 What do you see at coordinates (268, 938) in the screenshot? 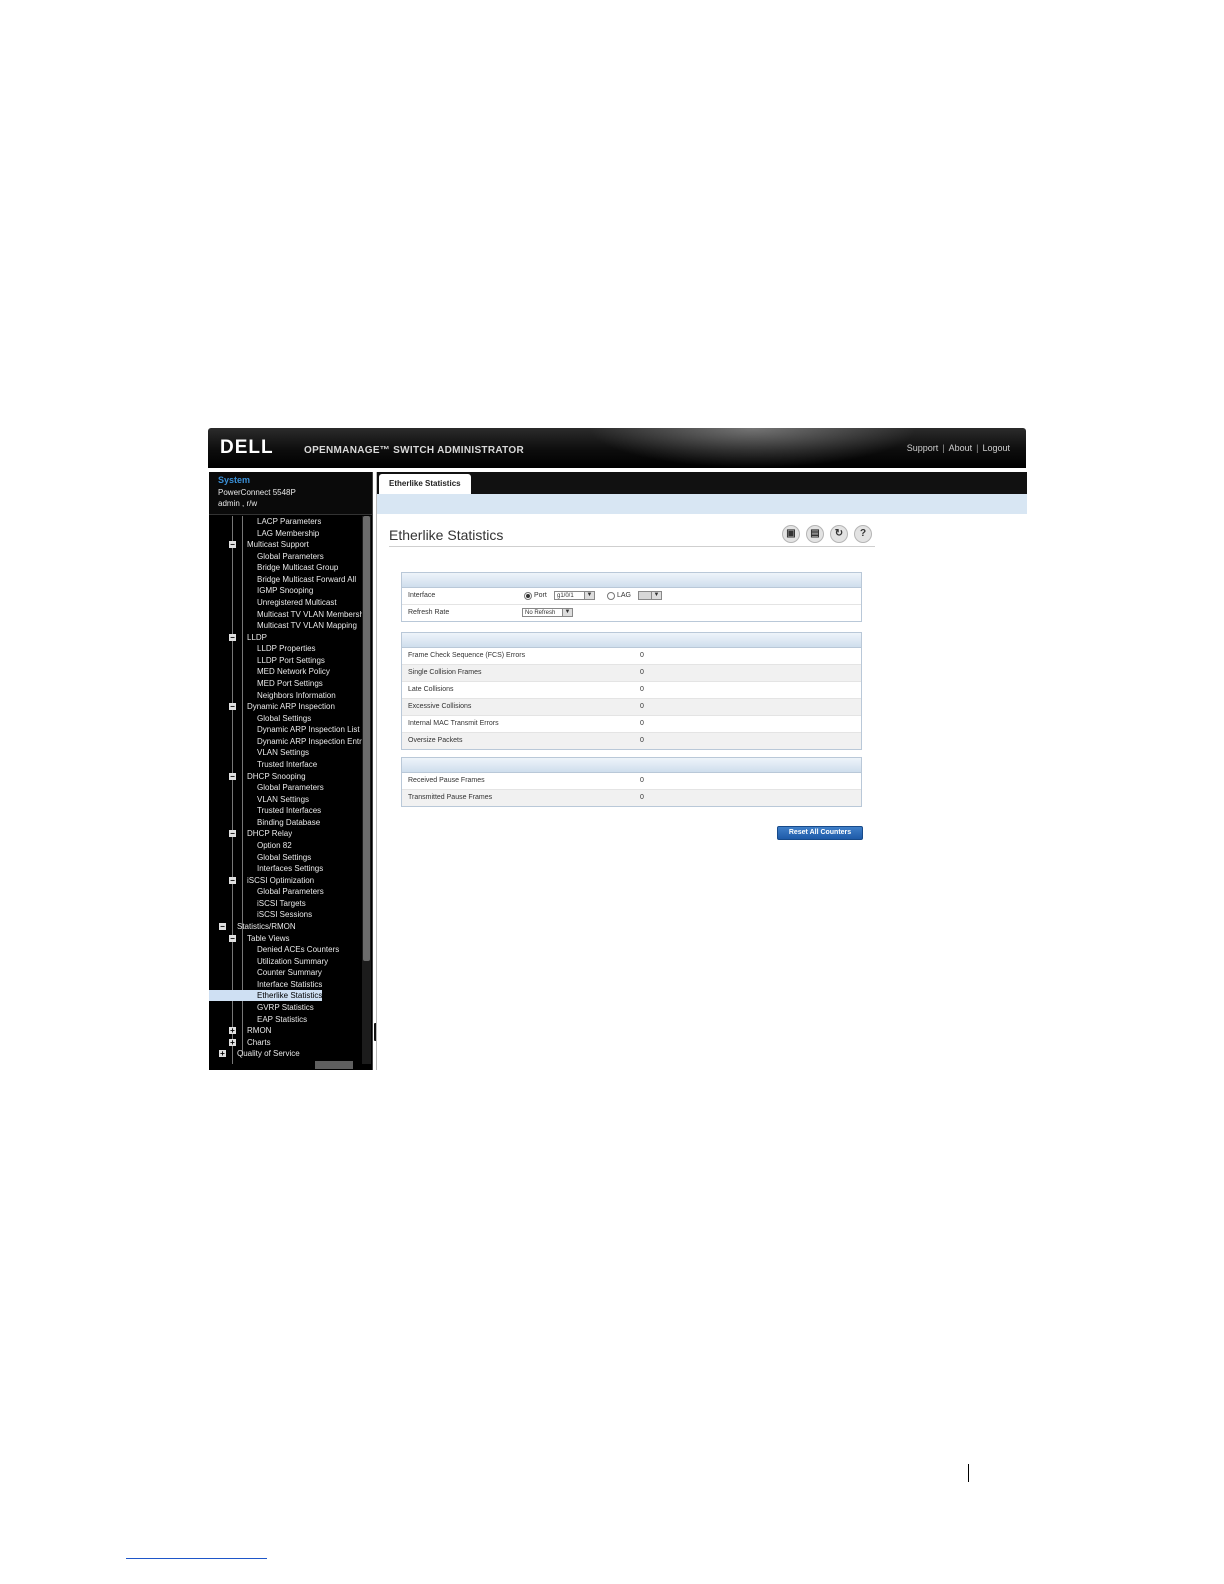
I see `sidebar-item: Table Views` at bounding box center [268, 938].